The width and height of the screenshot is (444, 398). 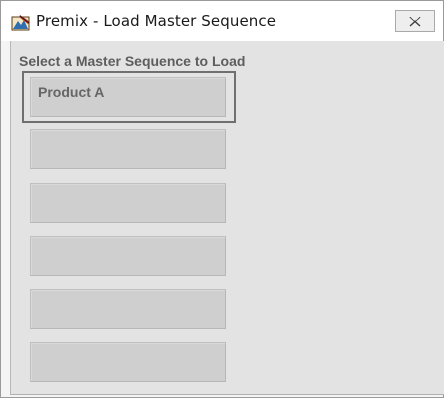 I want to click on close-icon, so click(x=415, y=21).